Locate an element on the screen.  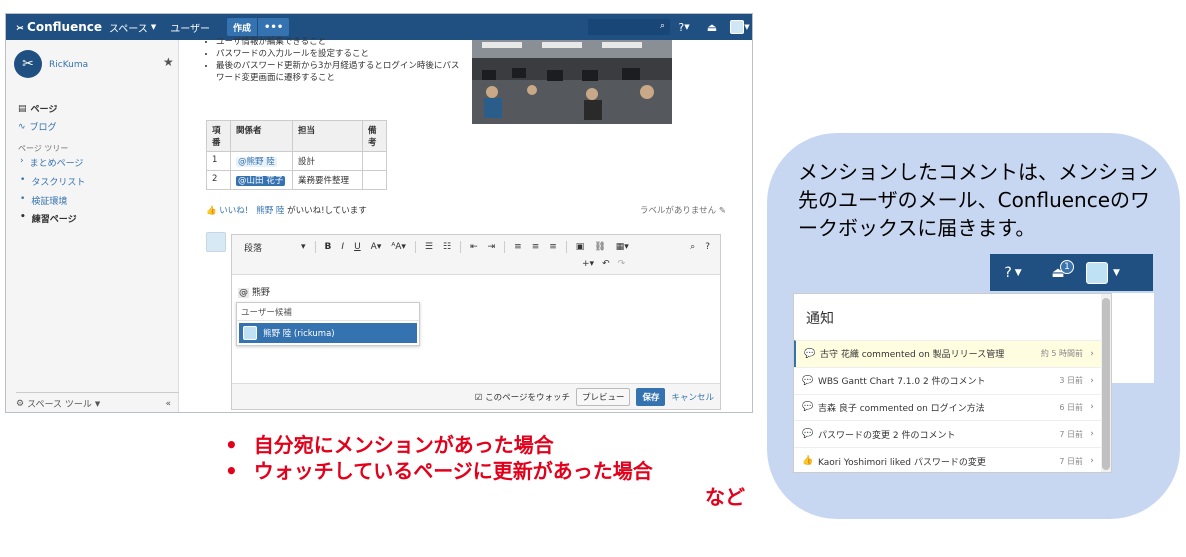
collapse-sidebar-icon: « is located at coordinates (172, 404).